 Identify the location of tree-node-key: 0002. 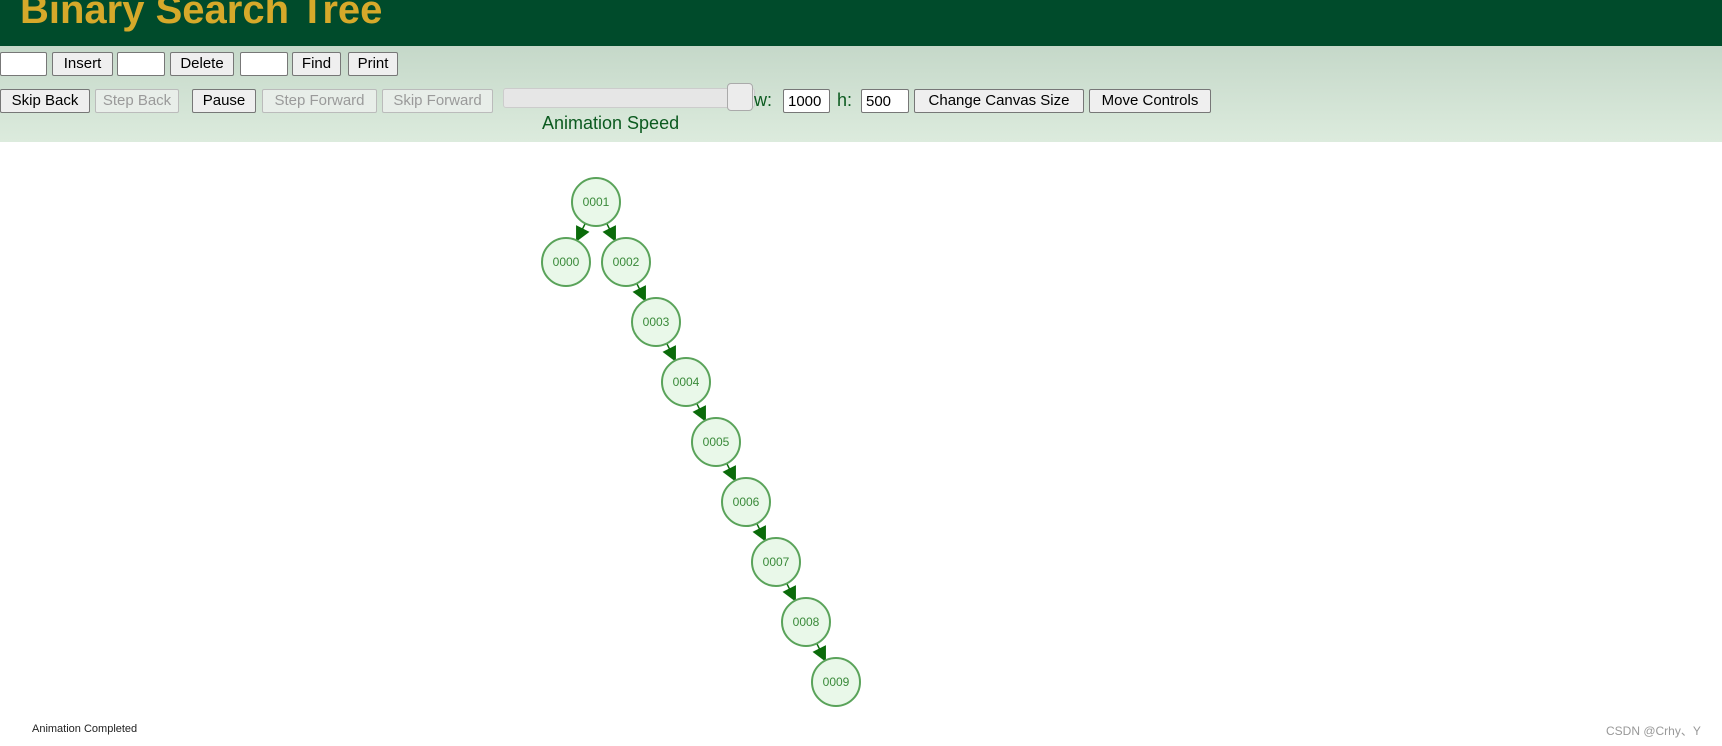
(626, 262).